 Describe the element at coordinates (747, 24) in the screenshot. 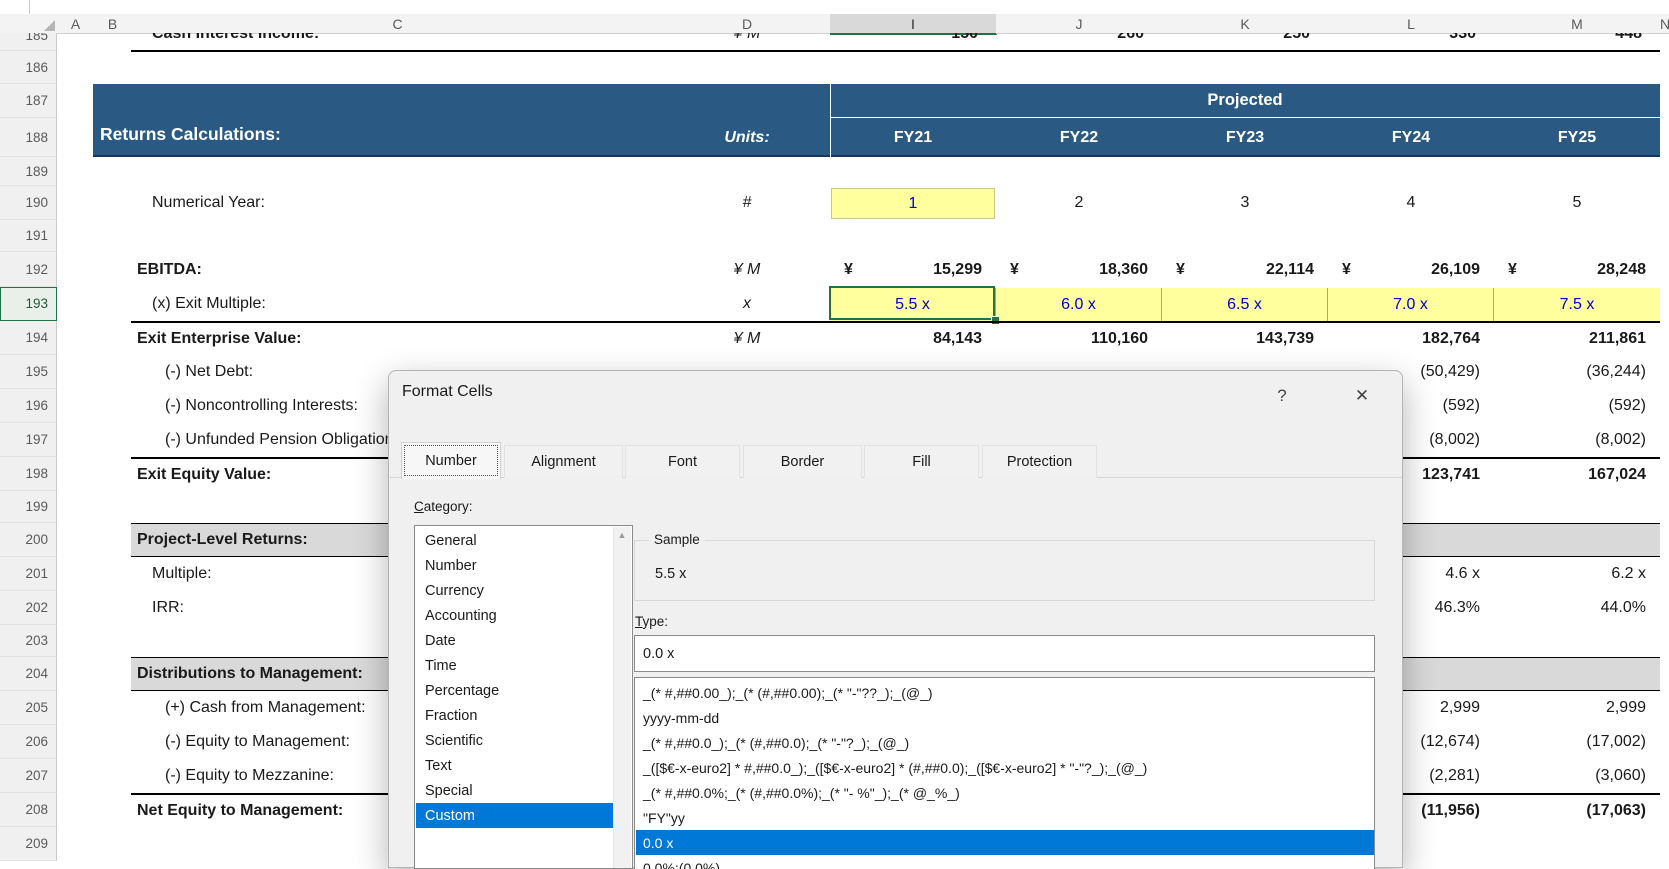

I see `col-header-D: D` at that location.